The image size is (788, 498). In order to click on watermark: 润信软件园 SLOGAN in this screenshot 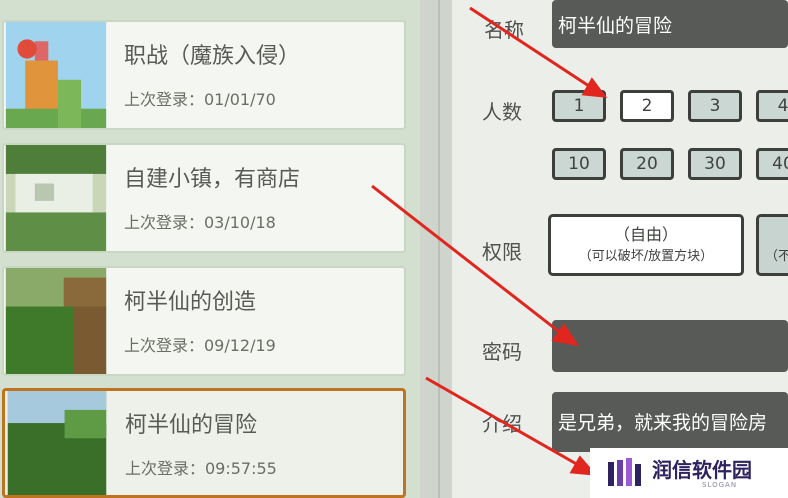, I will do `click(689, 473)`.